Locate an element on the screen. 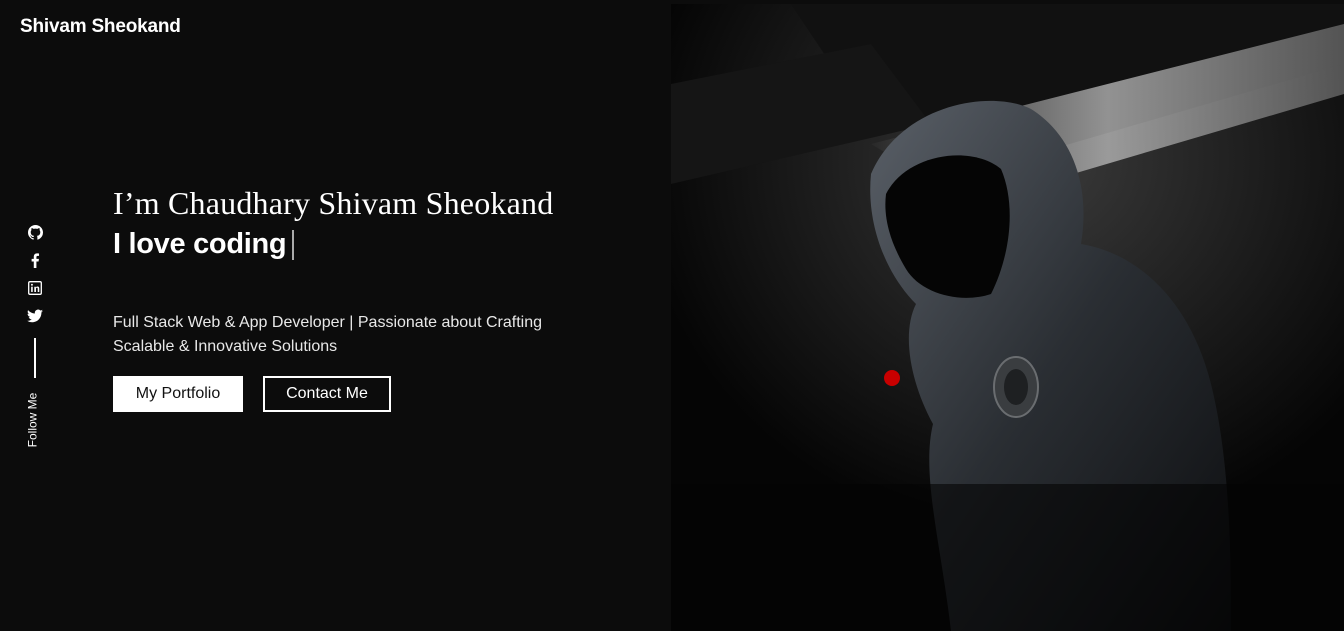 The height and width of the screenshot is (631, 1344). twitter-icon is located at coordinates (35, 316).